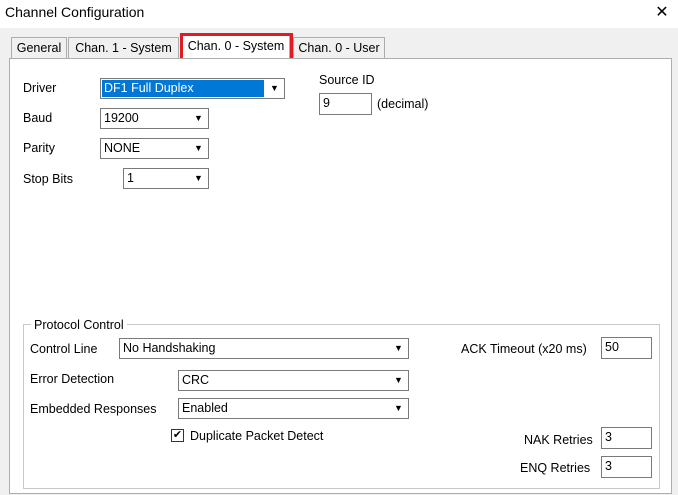 This screenshot has width=678, height=495. I want to click on enq-retries-label: ENQ Retries, so click(555, 468).